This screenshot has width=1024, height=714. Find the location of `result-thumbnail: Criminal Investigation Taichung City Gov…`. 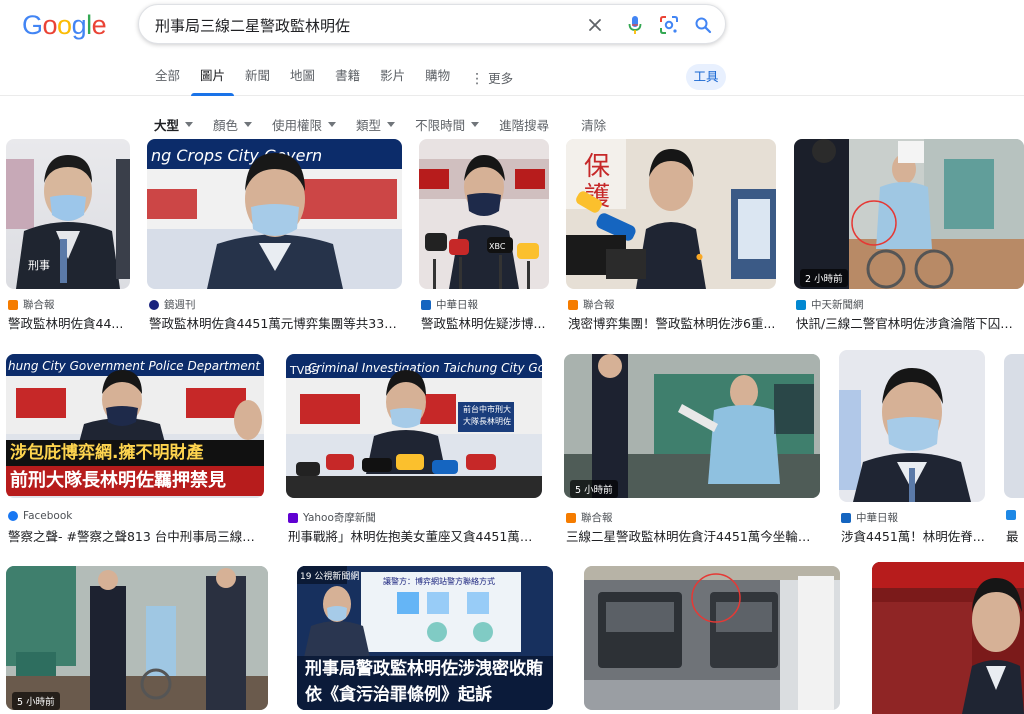

result-thumbnail: Criminal Investigation Taichung City Gov… is located at coordinates (414, 426).